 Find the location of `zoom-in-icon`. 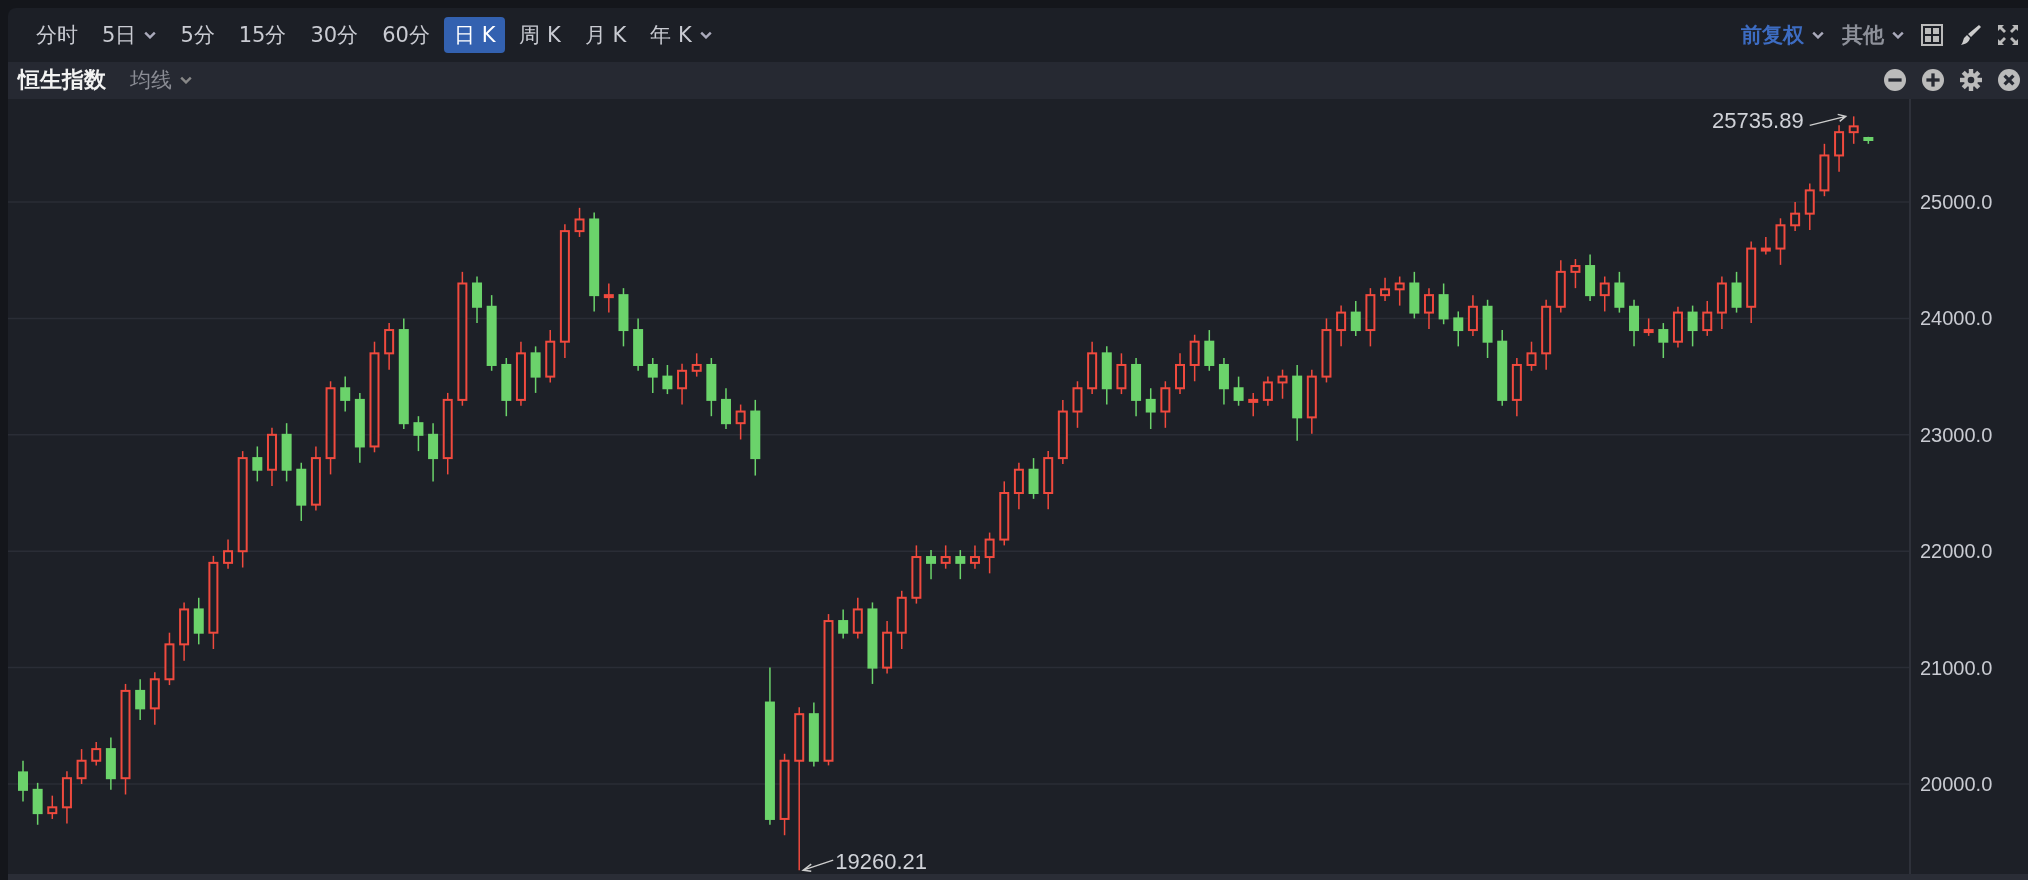

zoom-in-icon is located at coordinates (1933, 80).